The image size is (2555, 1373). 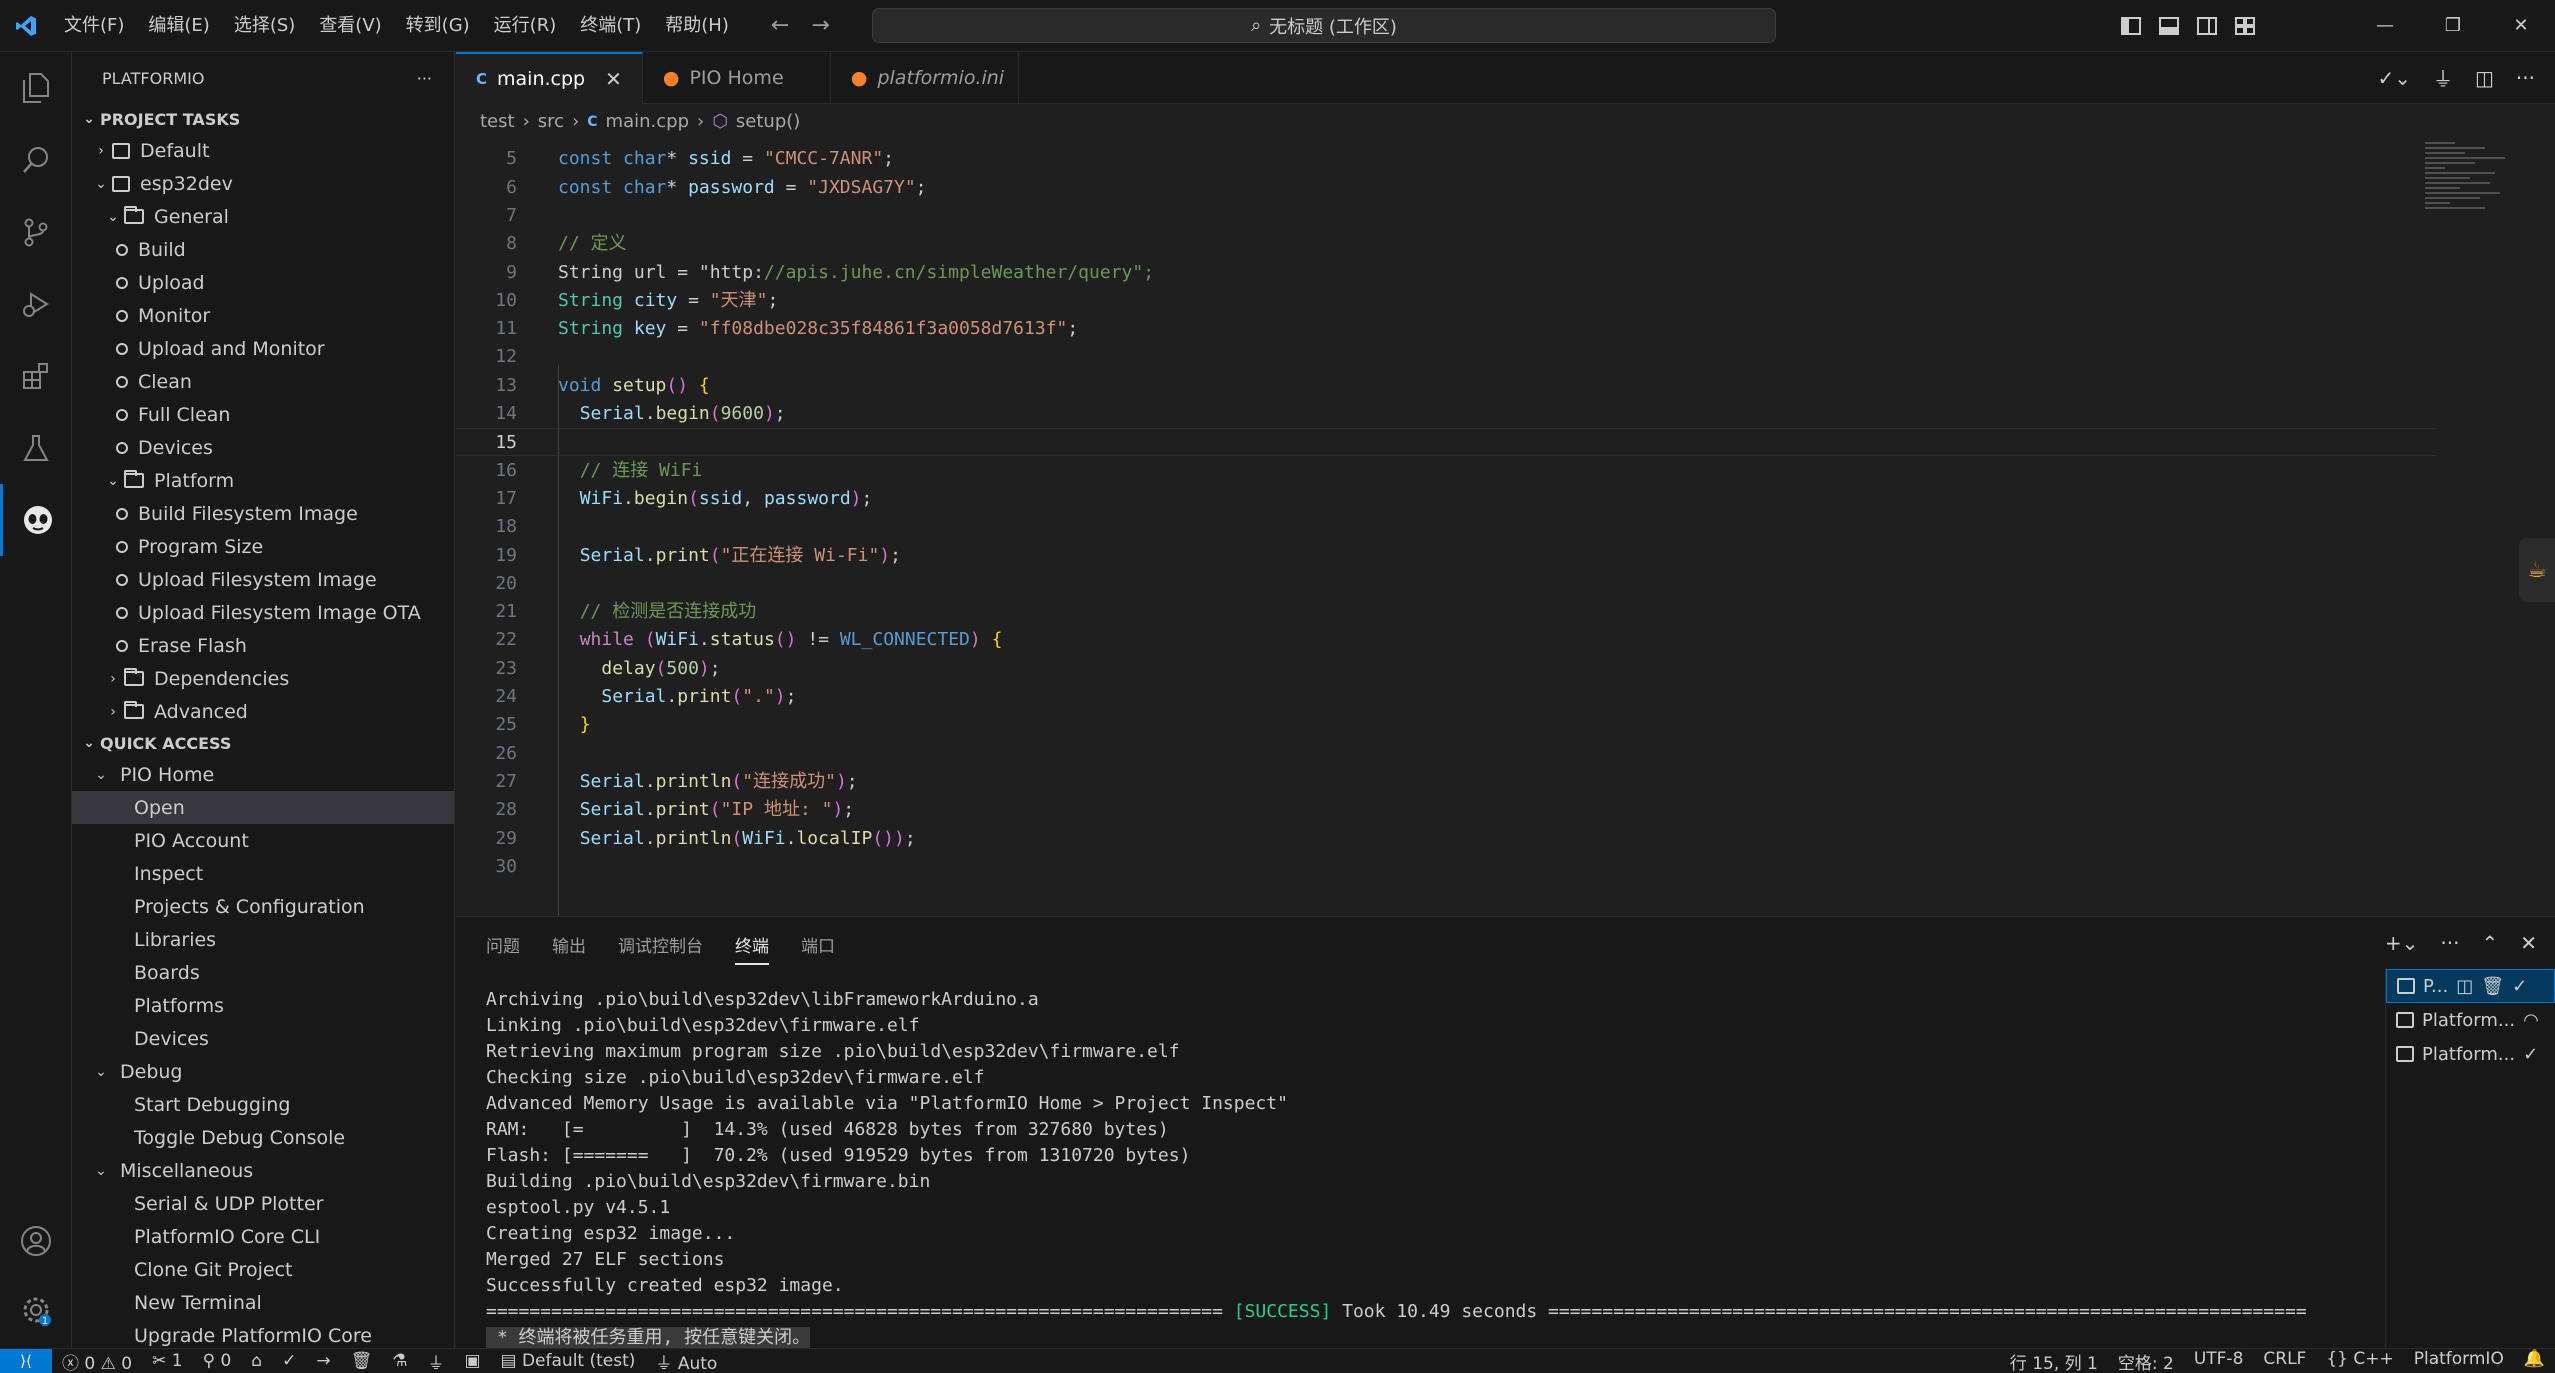 What do you see at coordinates (820, 25) in the screenshot?
I see `forward-arrow-icon: →` at bounding box center [820, 25].